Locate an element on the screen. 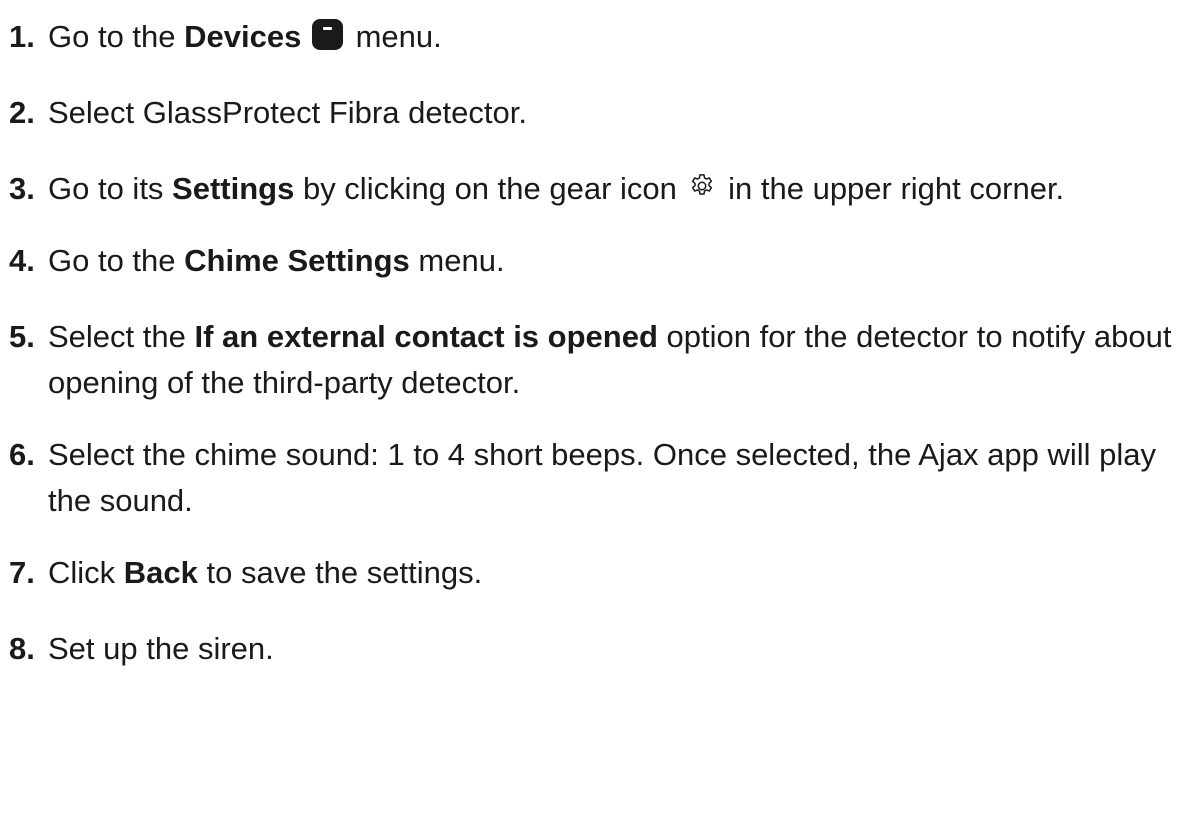  step-number: 7. is located at coordinates (22, 572).